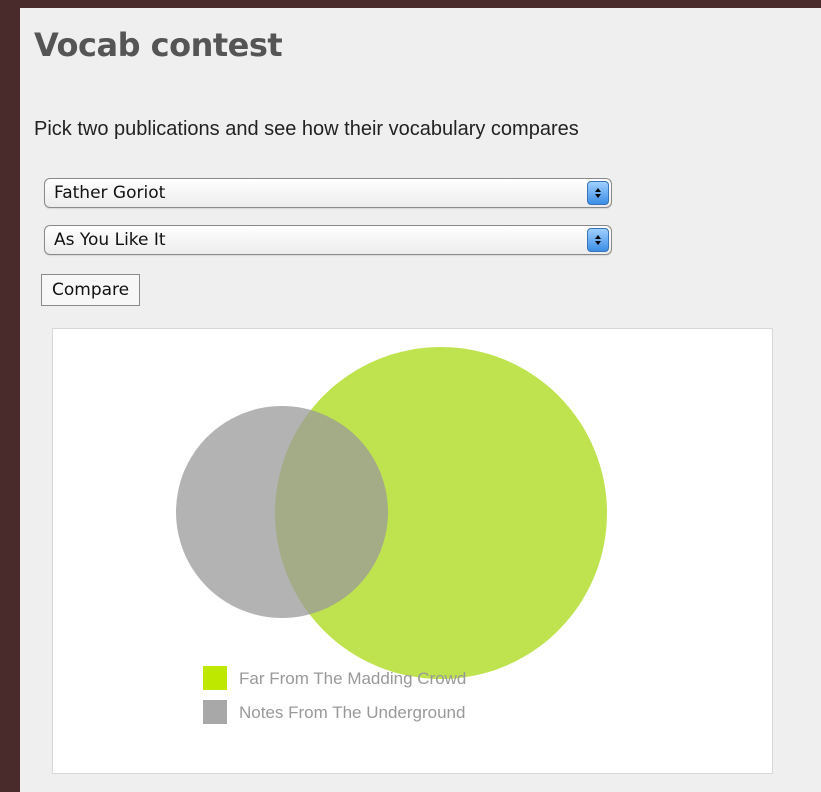 The image size is (821, 792). I want to click on venn-circle-notes-from-the-underground, so click(282, 512).